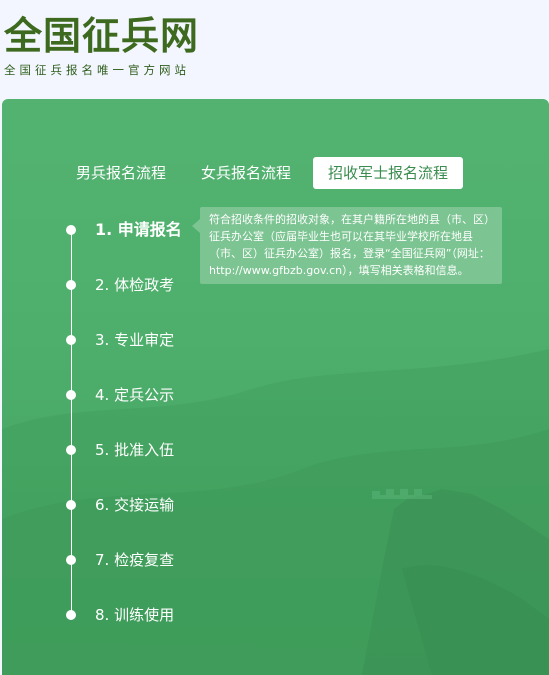 This screenshot has width=549, height=675. Describe the element at coordinates (135, 285) in the screenshot. I see `step-label: 2. 体检政考` at that location.